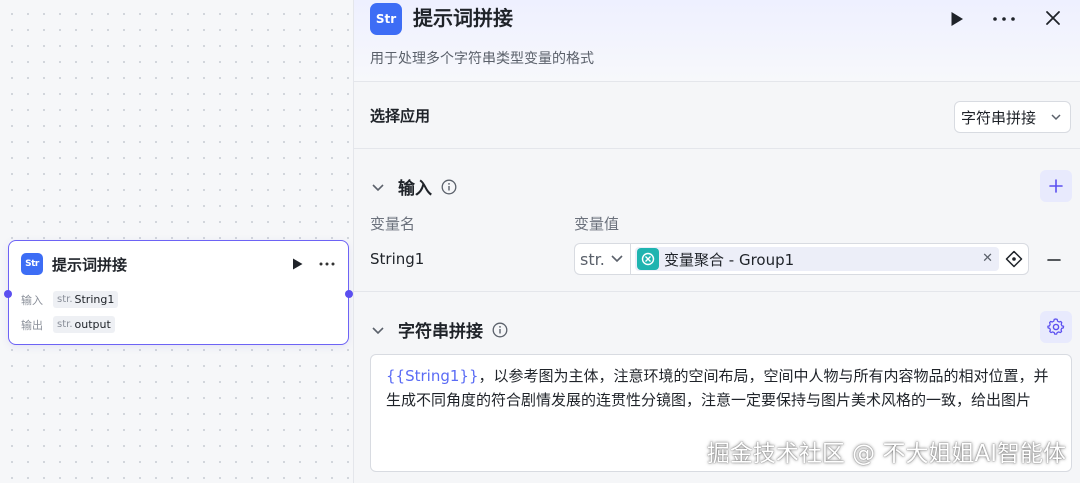 This screenshot has height=483, width=1080. I want to click on node-output-label: 输出, so click(32, 325).